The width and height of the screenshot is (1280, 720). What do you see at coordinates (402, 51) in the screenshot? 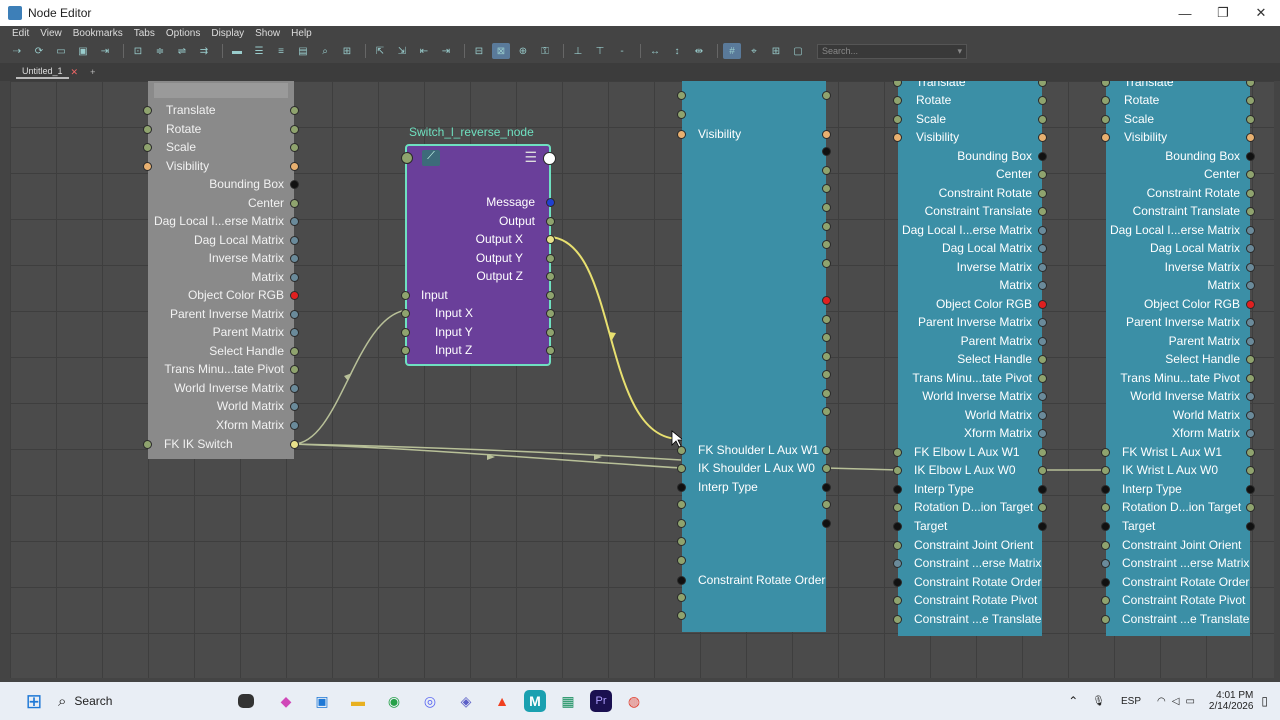
I see `pin-all-icon: ⇲` at bounding box center [402, 51].